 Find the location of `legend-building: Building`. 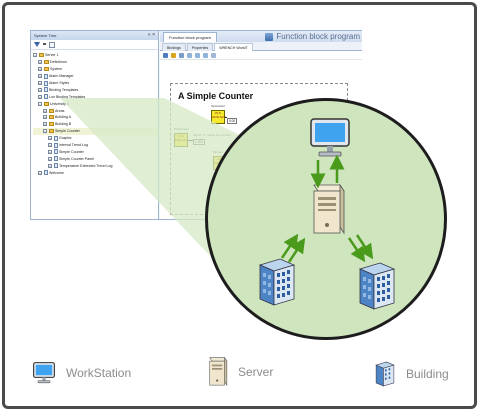

legend-building: Building is located at coordinates (411, 374).